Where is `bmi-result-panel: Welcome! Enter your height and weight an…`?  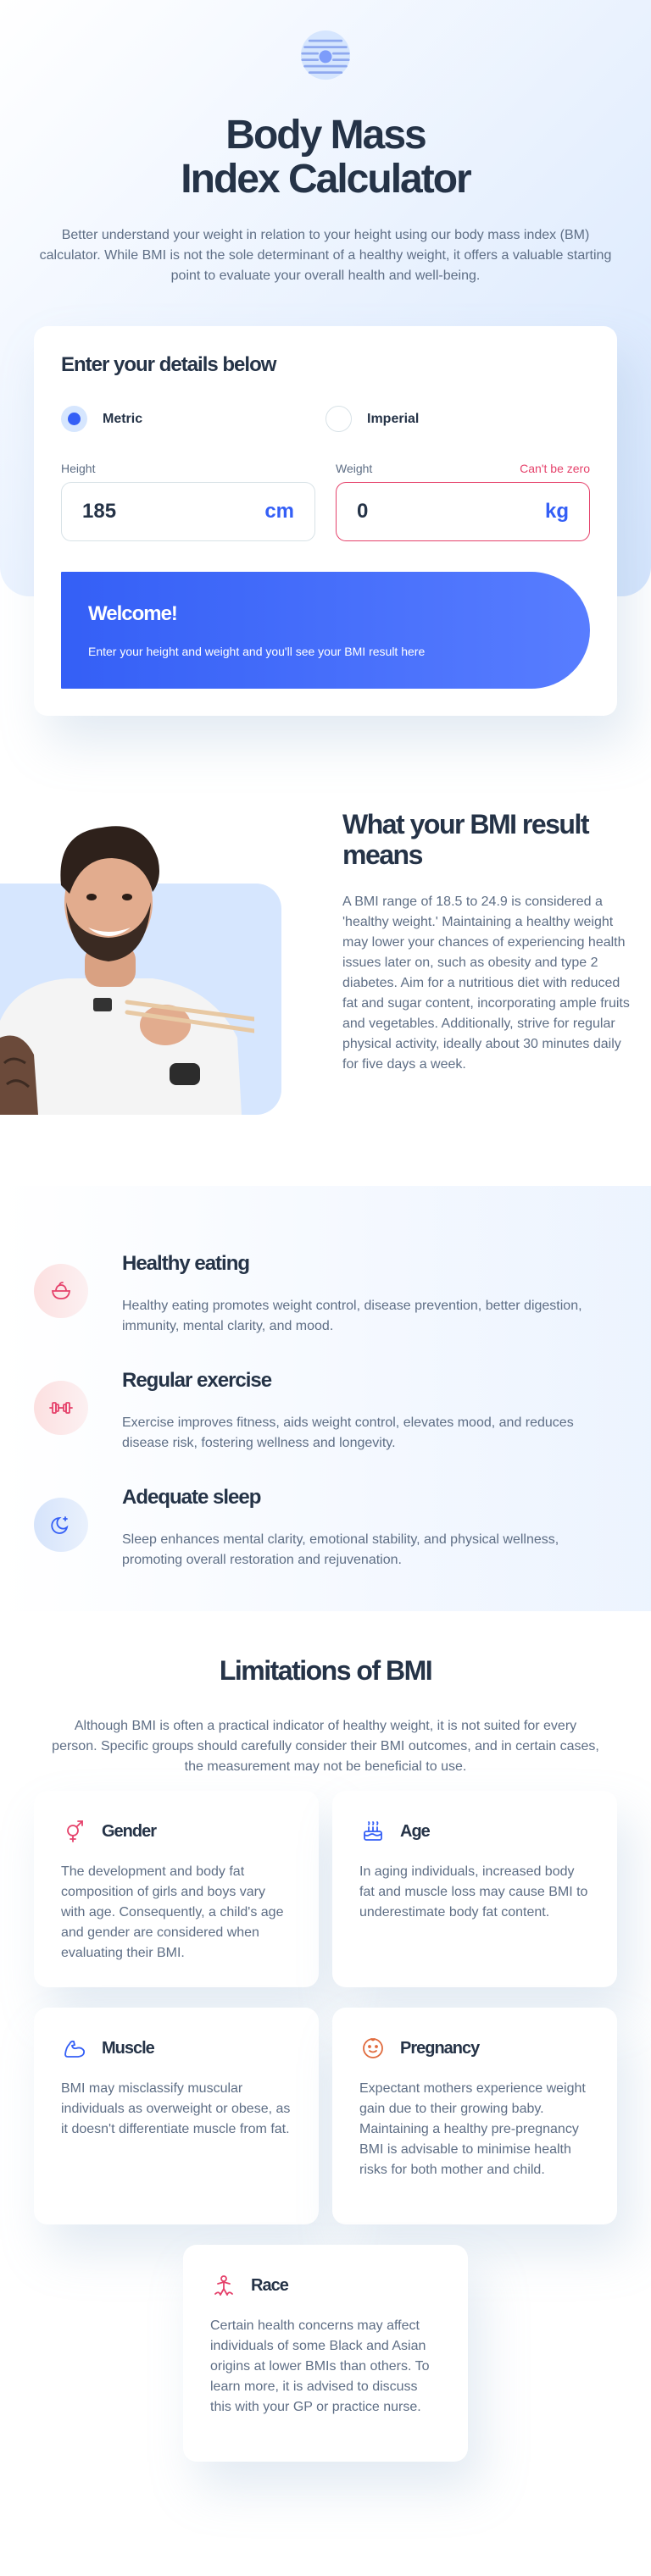 bmi-result-panel: Welcome! Enter your height and weight an… is located at coordinates (325, 630).